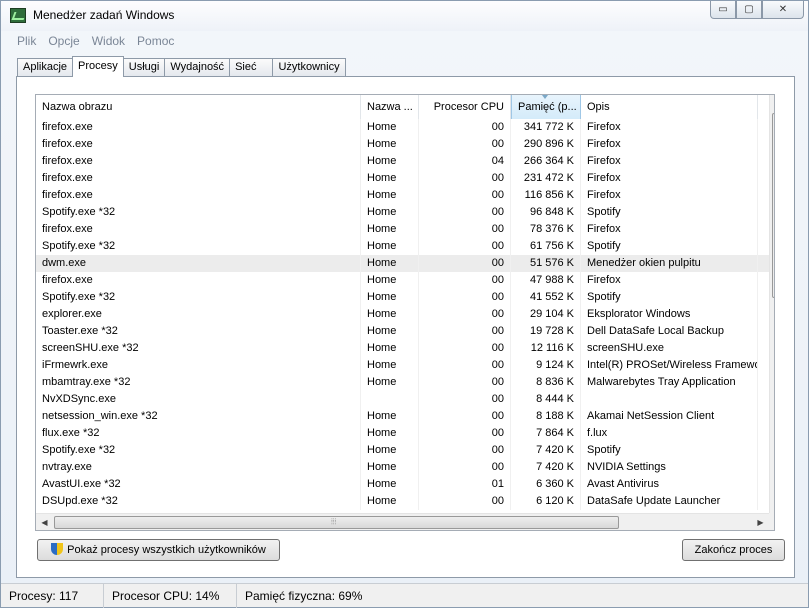  I want to click on table-row: firefox.exe Home 00 78 376 K Firefox, so click(405, 229).